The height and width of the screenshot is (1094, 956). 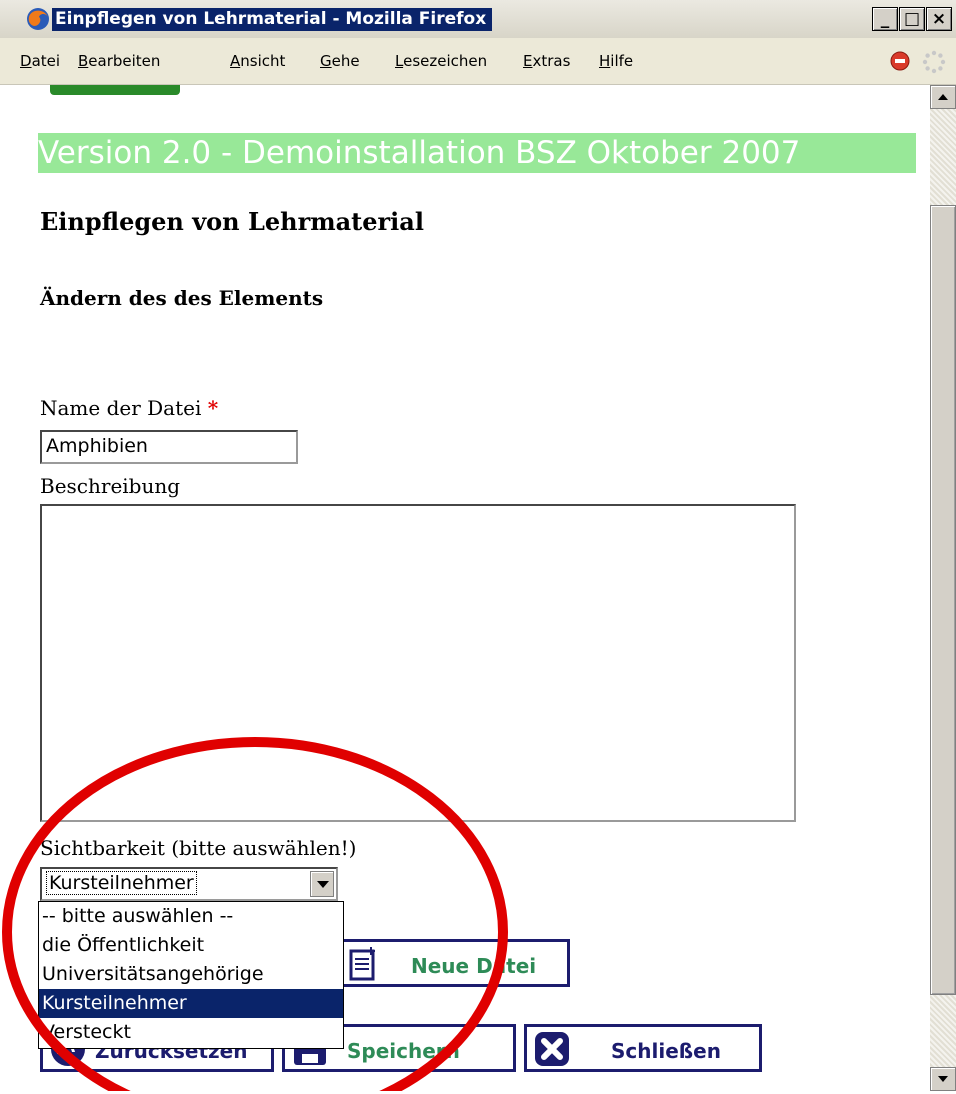 I want to click on minimize-button: _, so click(x=885, y=19).